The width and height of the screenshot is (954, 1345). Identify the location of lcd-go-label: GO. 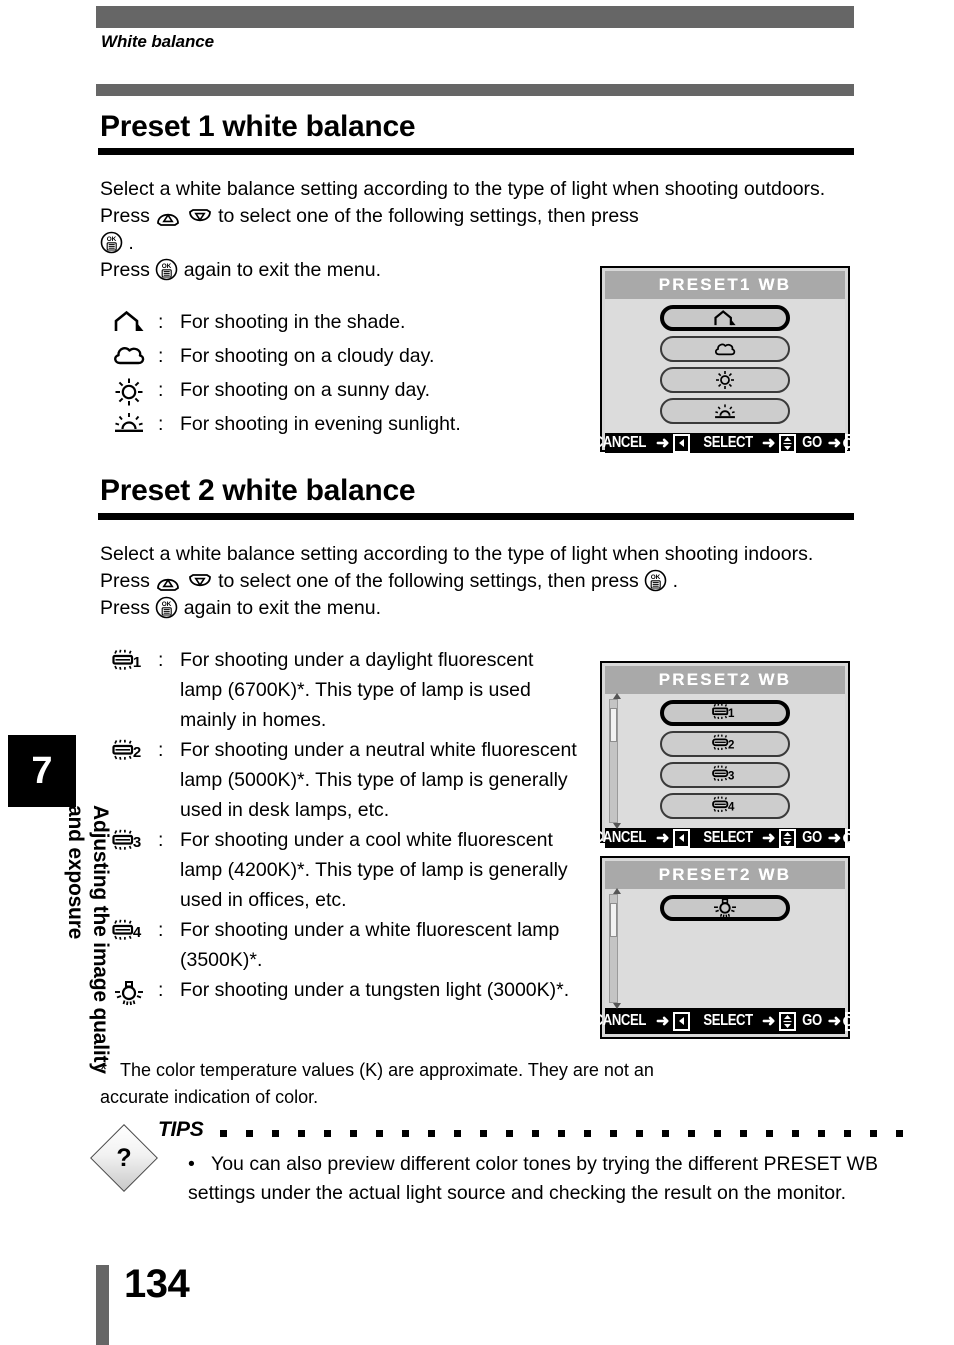
(812, 837).